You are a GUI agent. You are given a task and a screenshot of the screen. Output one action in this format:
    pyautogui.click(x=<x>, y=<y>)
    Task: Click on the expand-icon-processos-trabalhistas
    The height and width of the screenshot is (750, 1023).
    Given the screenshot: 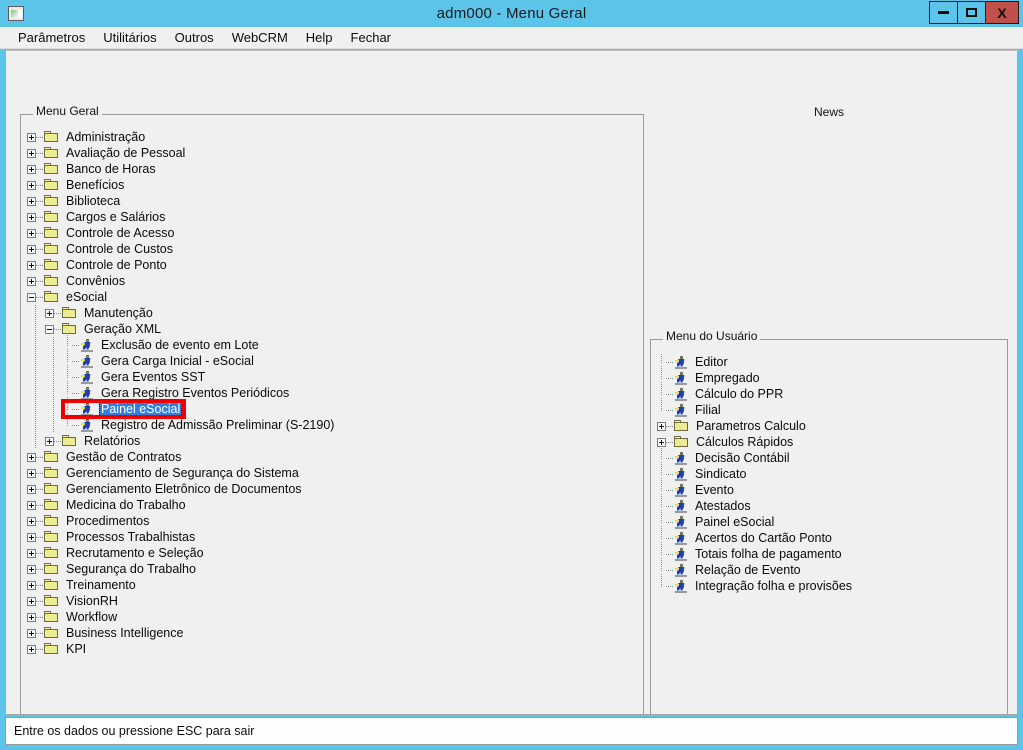 What is the action you would take?
    pyautogui.click(x=31, y=537)
    